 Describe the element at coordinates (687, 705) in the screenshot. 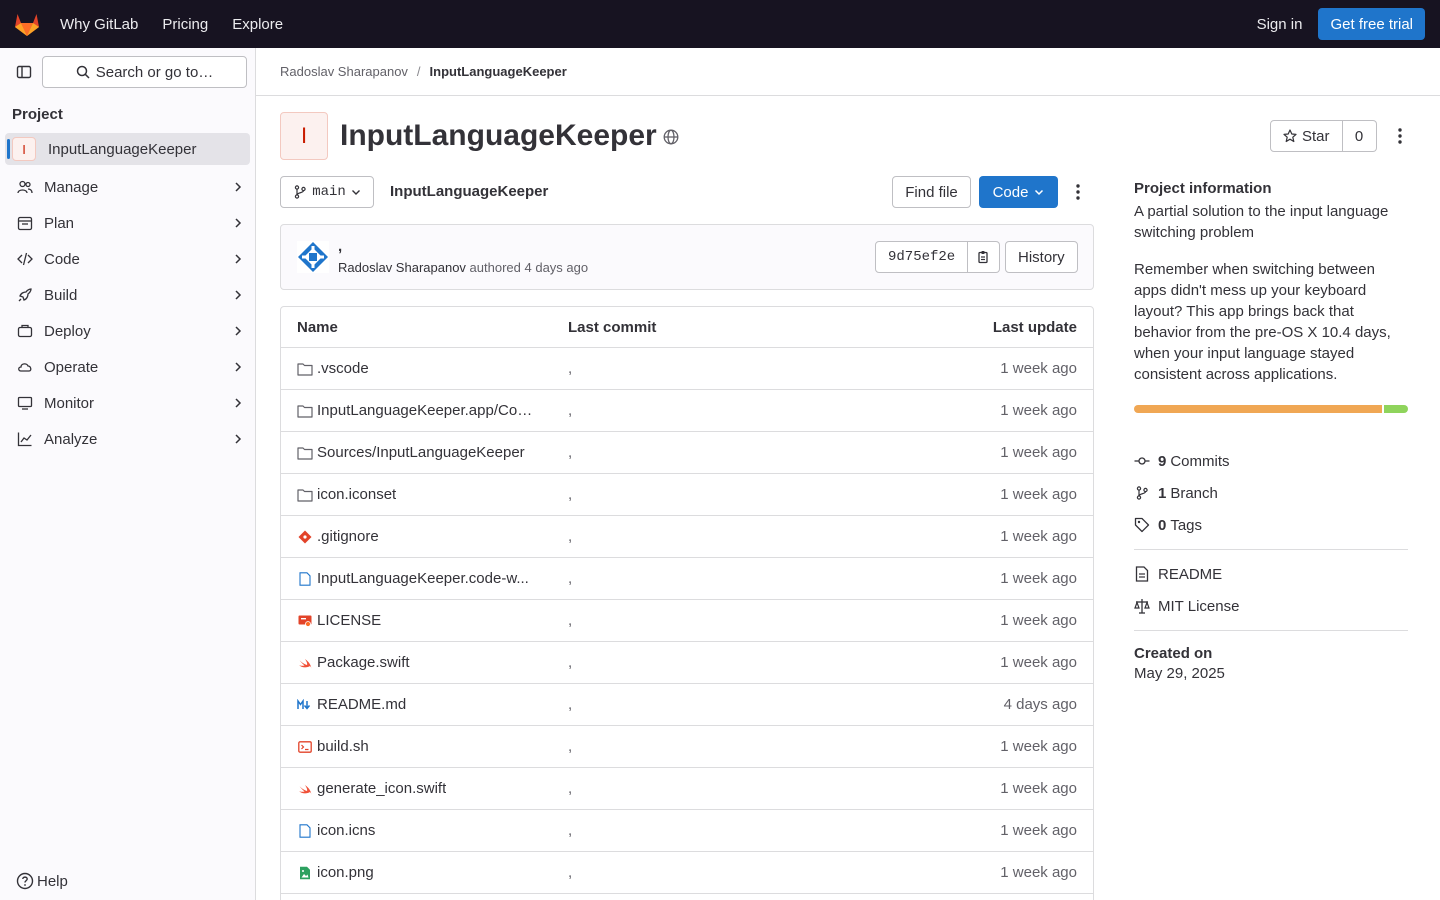

I see `table-row: README.md, 4 days ago` at that location.